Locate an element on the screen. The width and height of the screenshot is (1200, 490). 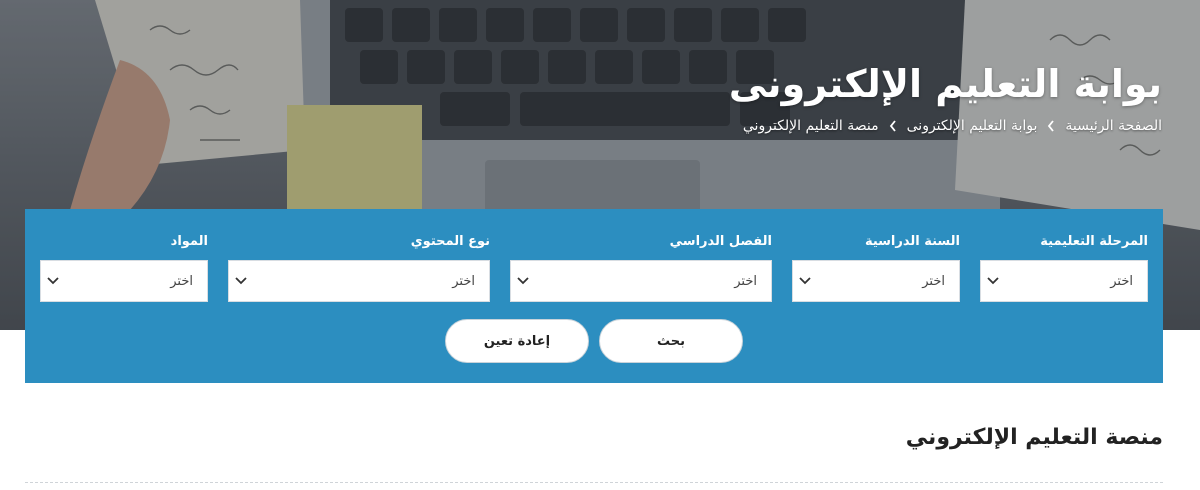
page-title: بوابة التعليم الإلكترونى is located at coordinates (945, 84).